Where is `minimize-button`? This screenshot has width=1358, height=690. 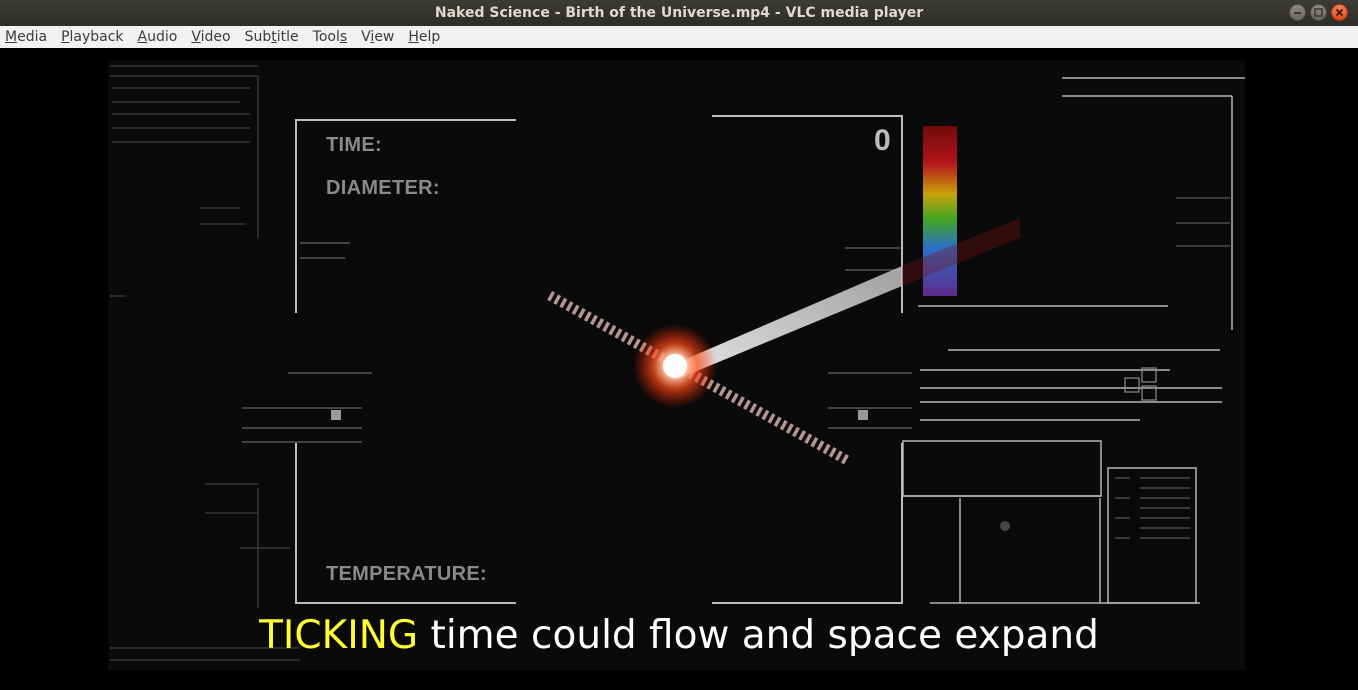
minimize-button is located at coordinates (1297, 12).